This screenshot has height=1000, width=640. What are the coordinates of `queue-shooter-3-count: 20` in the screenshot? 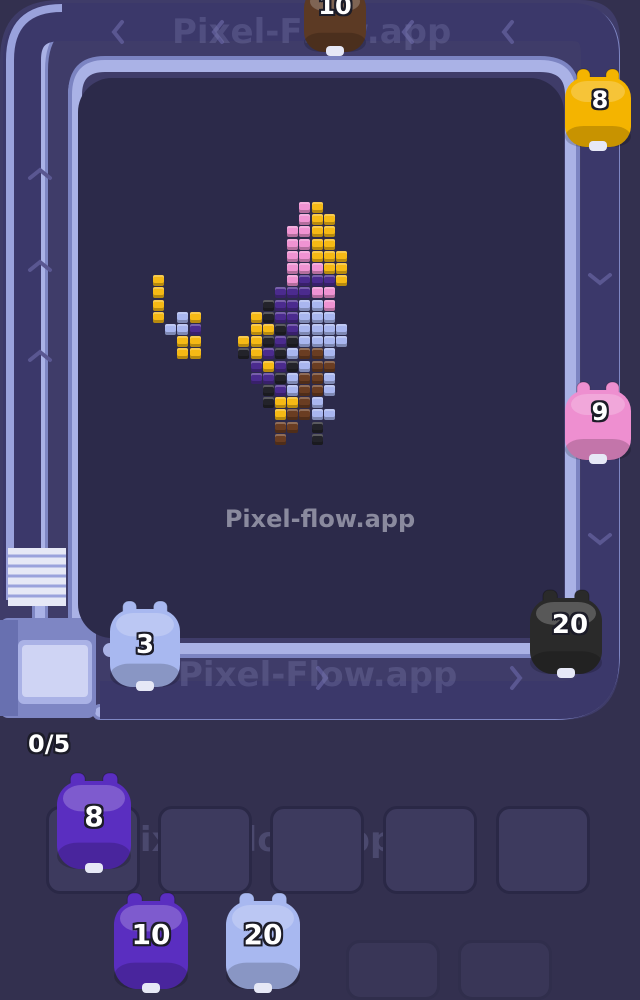 It's located at (263, 934).